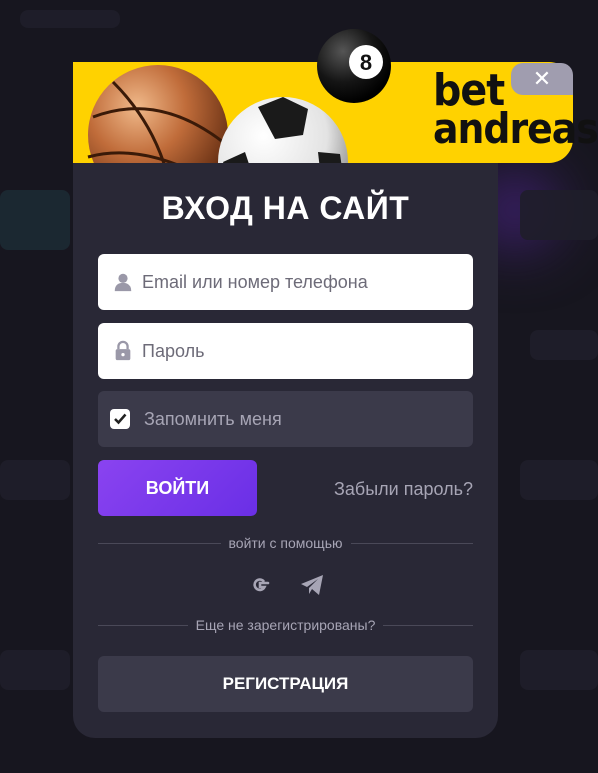 This screenshot has width=598, height=773. Describe the element at coordinates (213, 418) in the screenshot. I see `remember-label: Запомнить меня` at that location.